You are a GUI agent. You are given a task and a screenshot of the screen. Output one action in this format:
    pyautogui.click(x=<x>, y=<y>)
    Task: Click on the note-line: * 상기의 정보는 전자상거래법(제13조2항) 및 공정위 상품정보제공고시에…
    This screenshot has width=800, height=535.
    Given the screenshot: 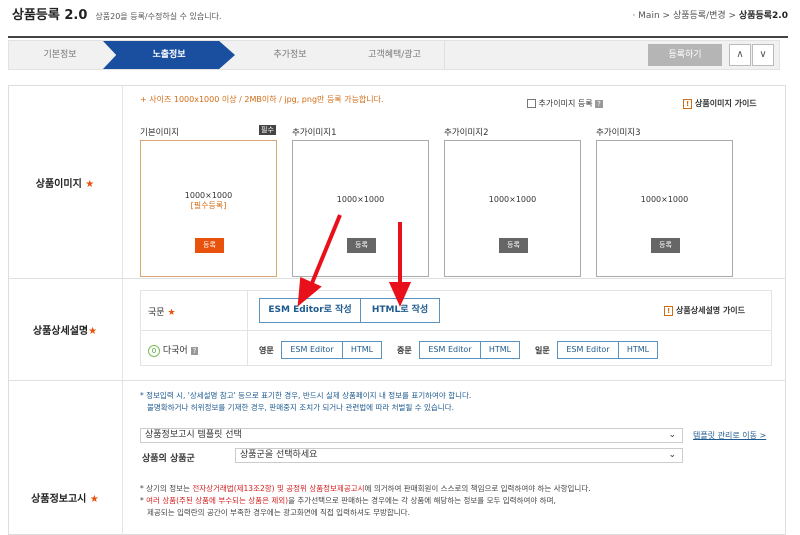 What is the action you would take?
    pyautogui.click(x=365, y=489)
    